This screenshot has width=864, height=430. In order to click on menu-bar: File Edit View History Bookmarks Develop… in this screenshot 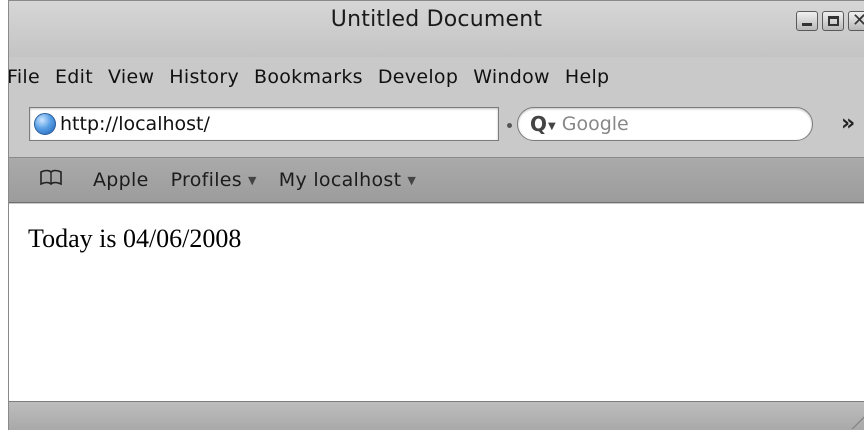, I will do `click(316, 77)`.